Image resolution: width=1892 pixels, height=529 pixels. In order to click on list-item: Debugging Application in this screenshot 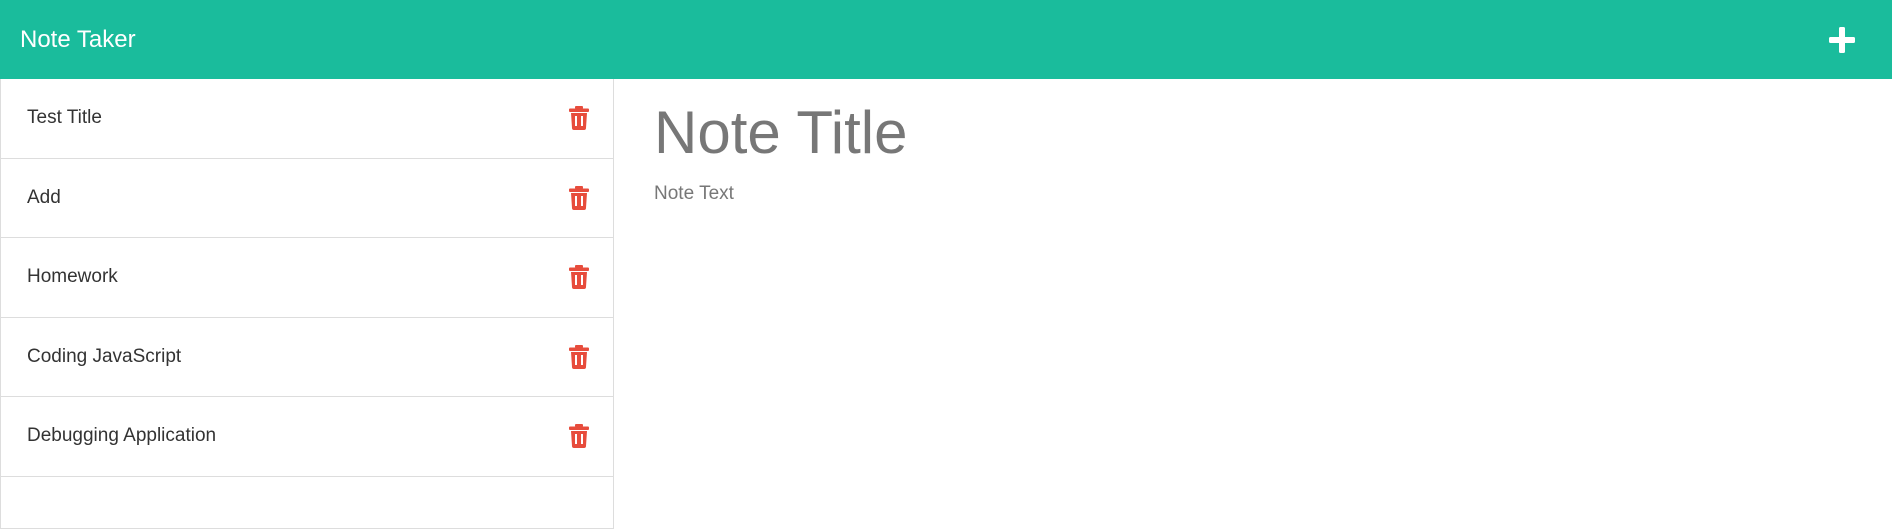, I will do `click(307, 437)`.